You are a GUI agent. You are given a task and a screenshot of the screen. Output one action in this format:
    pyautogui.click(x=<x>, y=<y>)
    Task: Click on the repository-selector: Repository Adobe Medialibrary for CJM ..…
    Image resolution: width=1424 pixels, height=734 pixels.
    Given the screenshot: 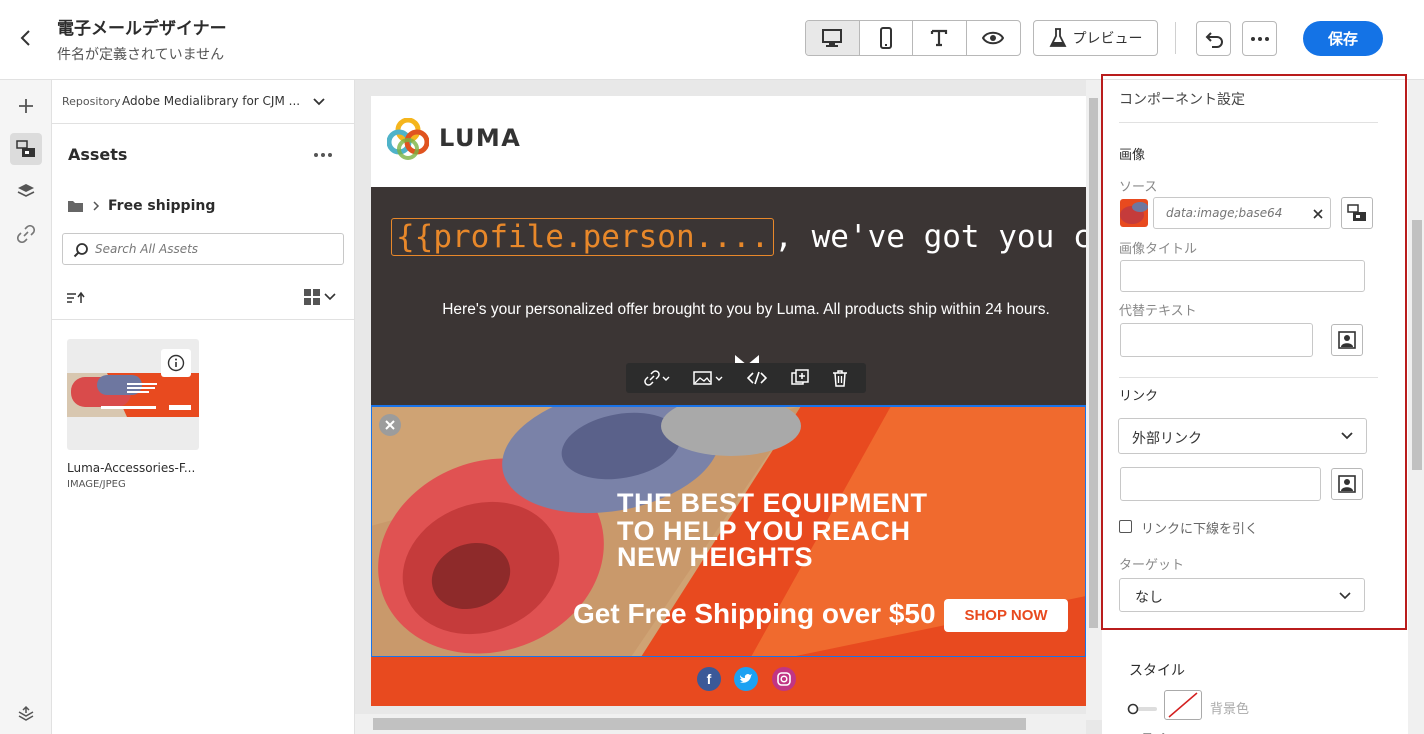 What is the action you would take?
    pyautogui.click(x=203, y=102)
    